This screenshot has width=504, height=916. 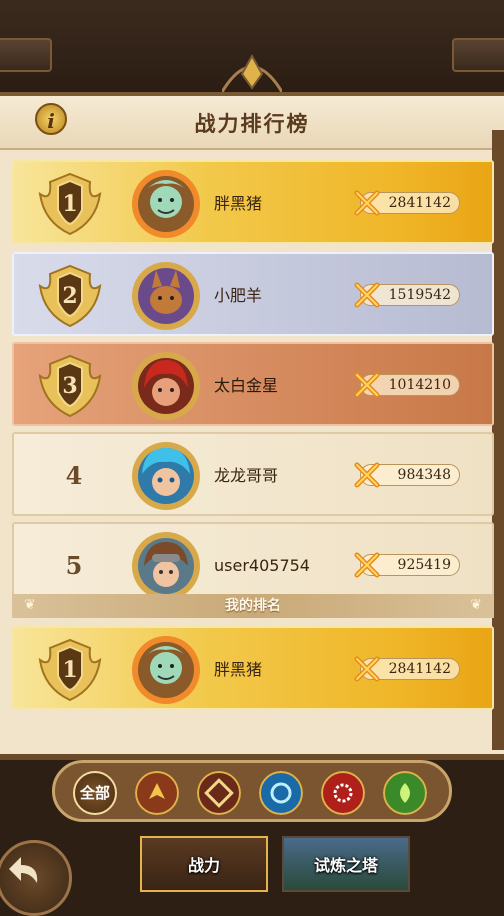 What do you see at coordinates (252, 124) in the screenshot?
I see `page-title: 战力排行榜` at bounding box center [252, 124].